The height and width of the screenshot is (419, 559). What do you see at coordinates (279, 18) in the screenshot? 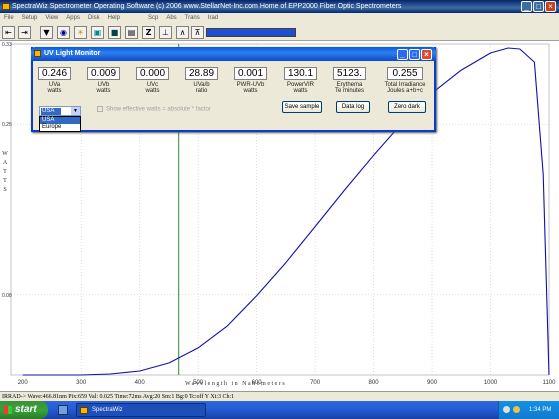
I see `menu-bar: File Setup View Apps Disk Help Scp Abs Trans Irad` at bounding box center [279, 18].